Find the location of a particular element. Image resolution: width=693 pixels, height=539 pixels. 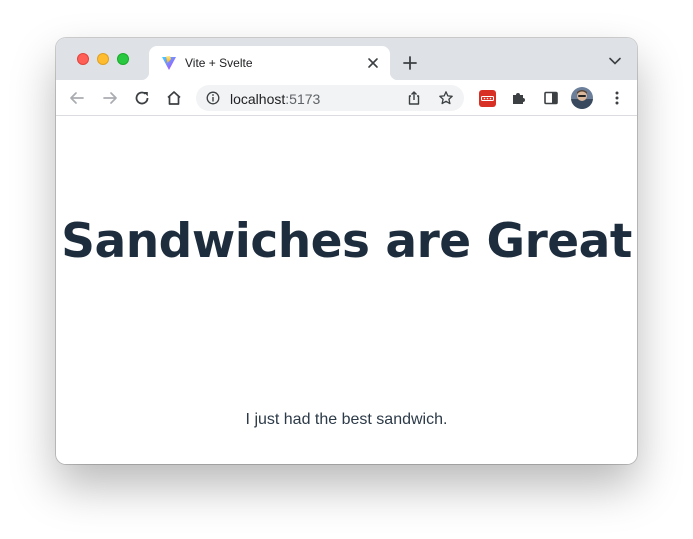

vite-logo-icon is located at coordinates (169, 63).